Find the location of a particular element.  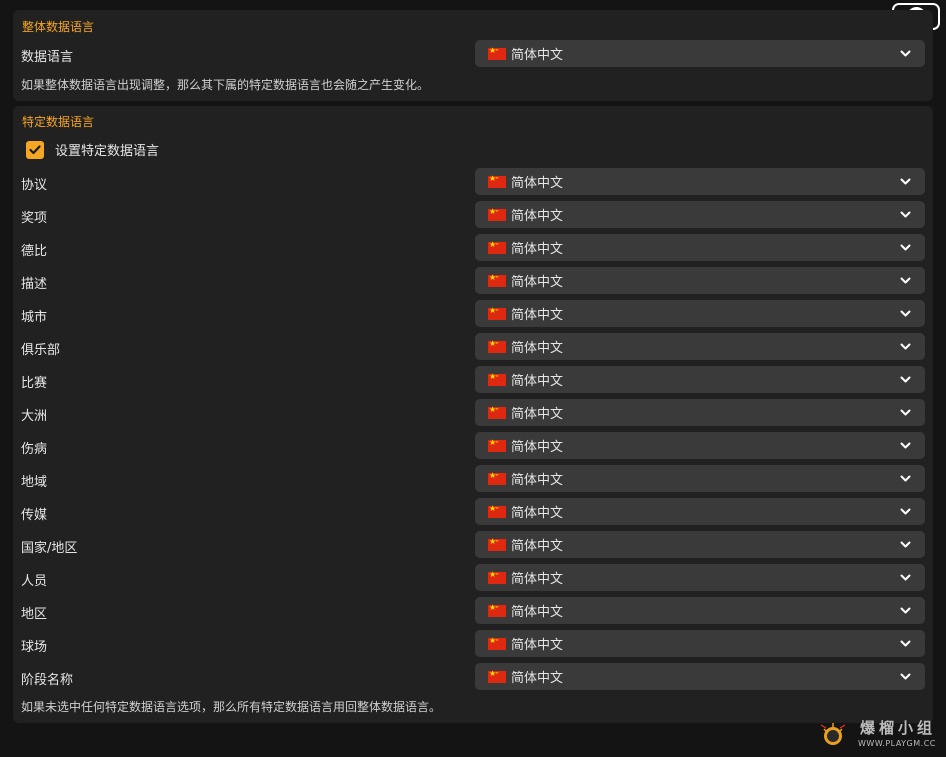

row-label: 地区 is located at coordinates (34, 614).